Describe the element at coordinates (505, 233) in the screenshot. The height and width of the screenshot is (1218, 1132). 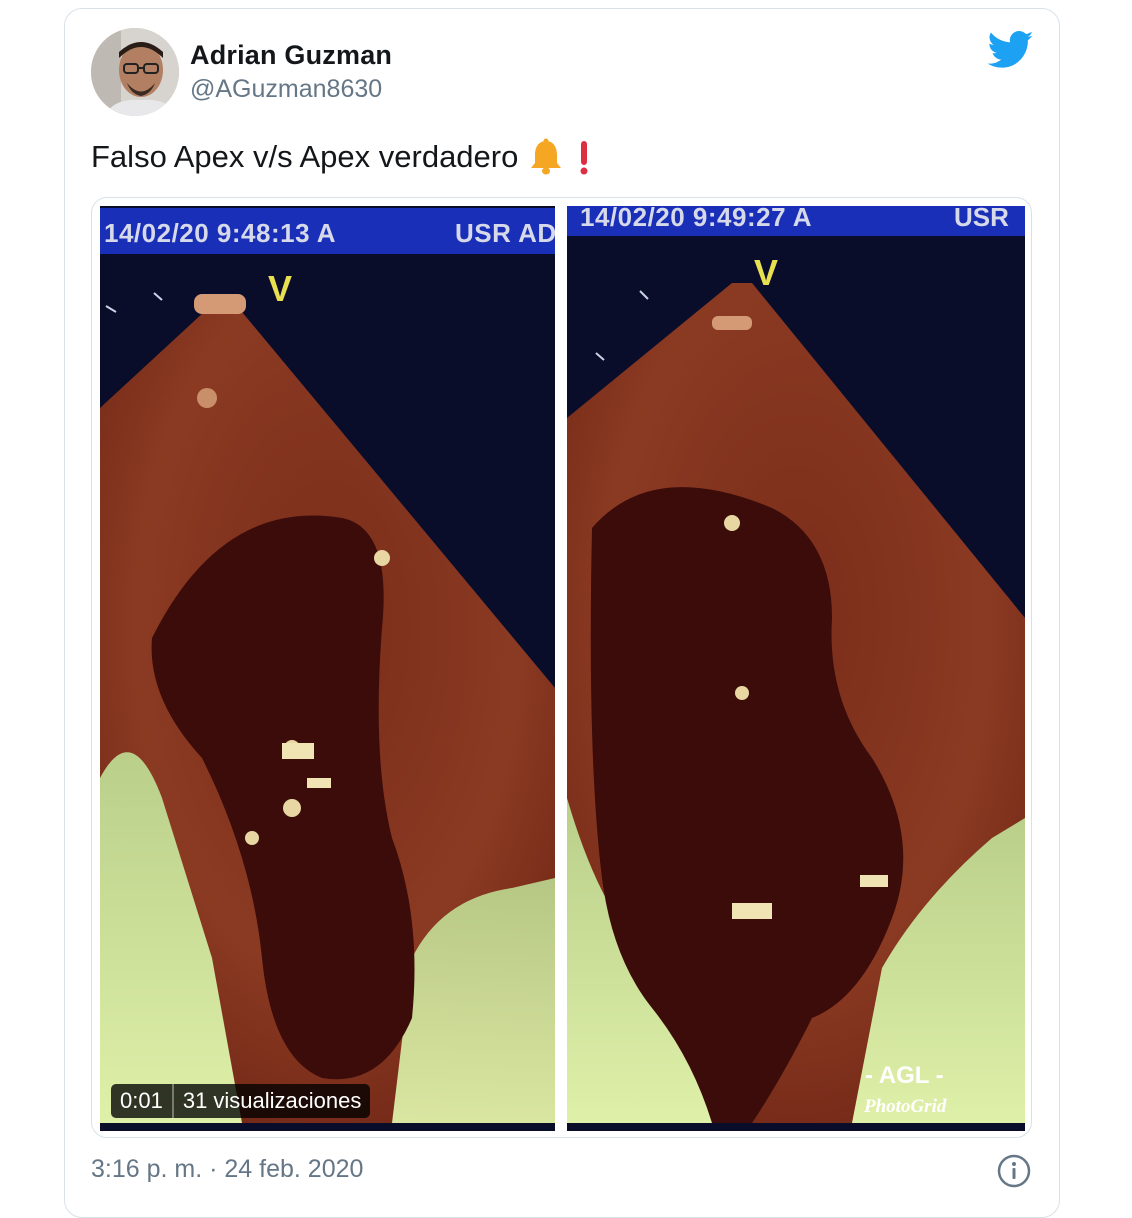
I see `left-frame-header-right: USR AD` at that location.